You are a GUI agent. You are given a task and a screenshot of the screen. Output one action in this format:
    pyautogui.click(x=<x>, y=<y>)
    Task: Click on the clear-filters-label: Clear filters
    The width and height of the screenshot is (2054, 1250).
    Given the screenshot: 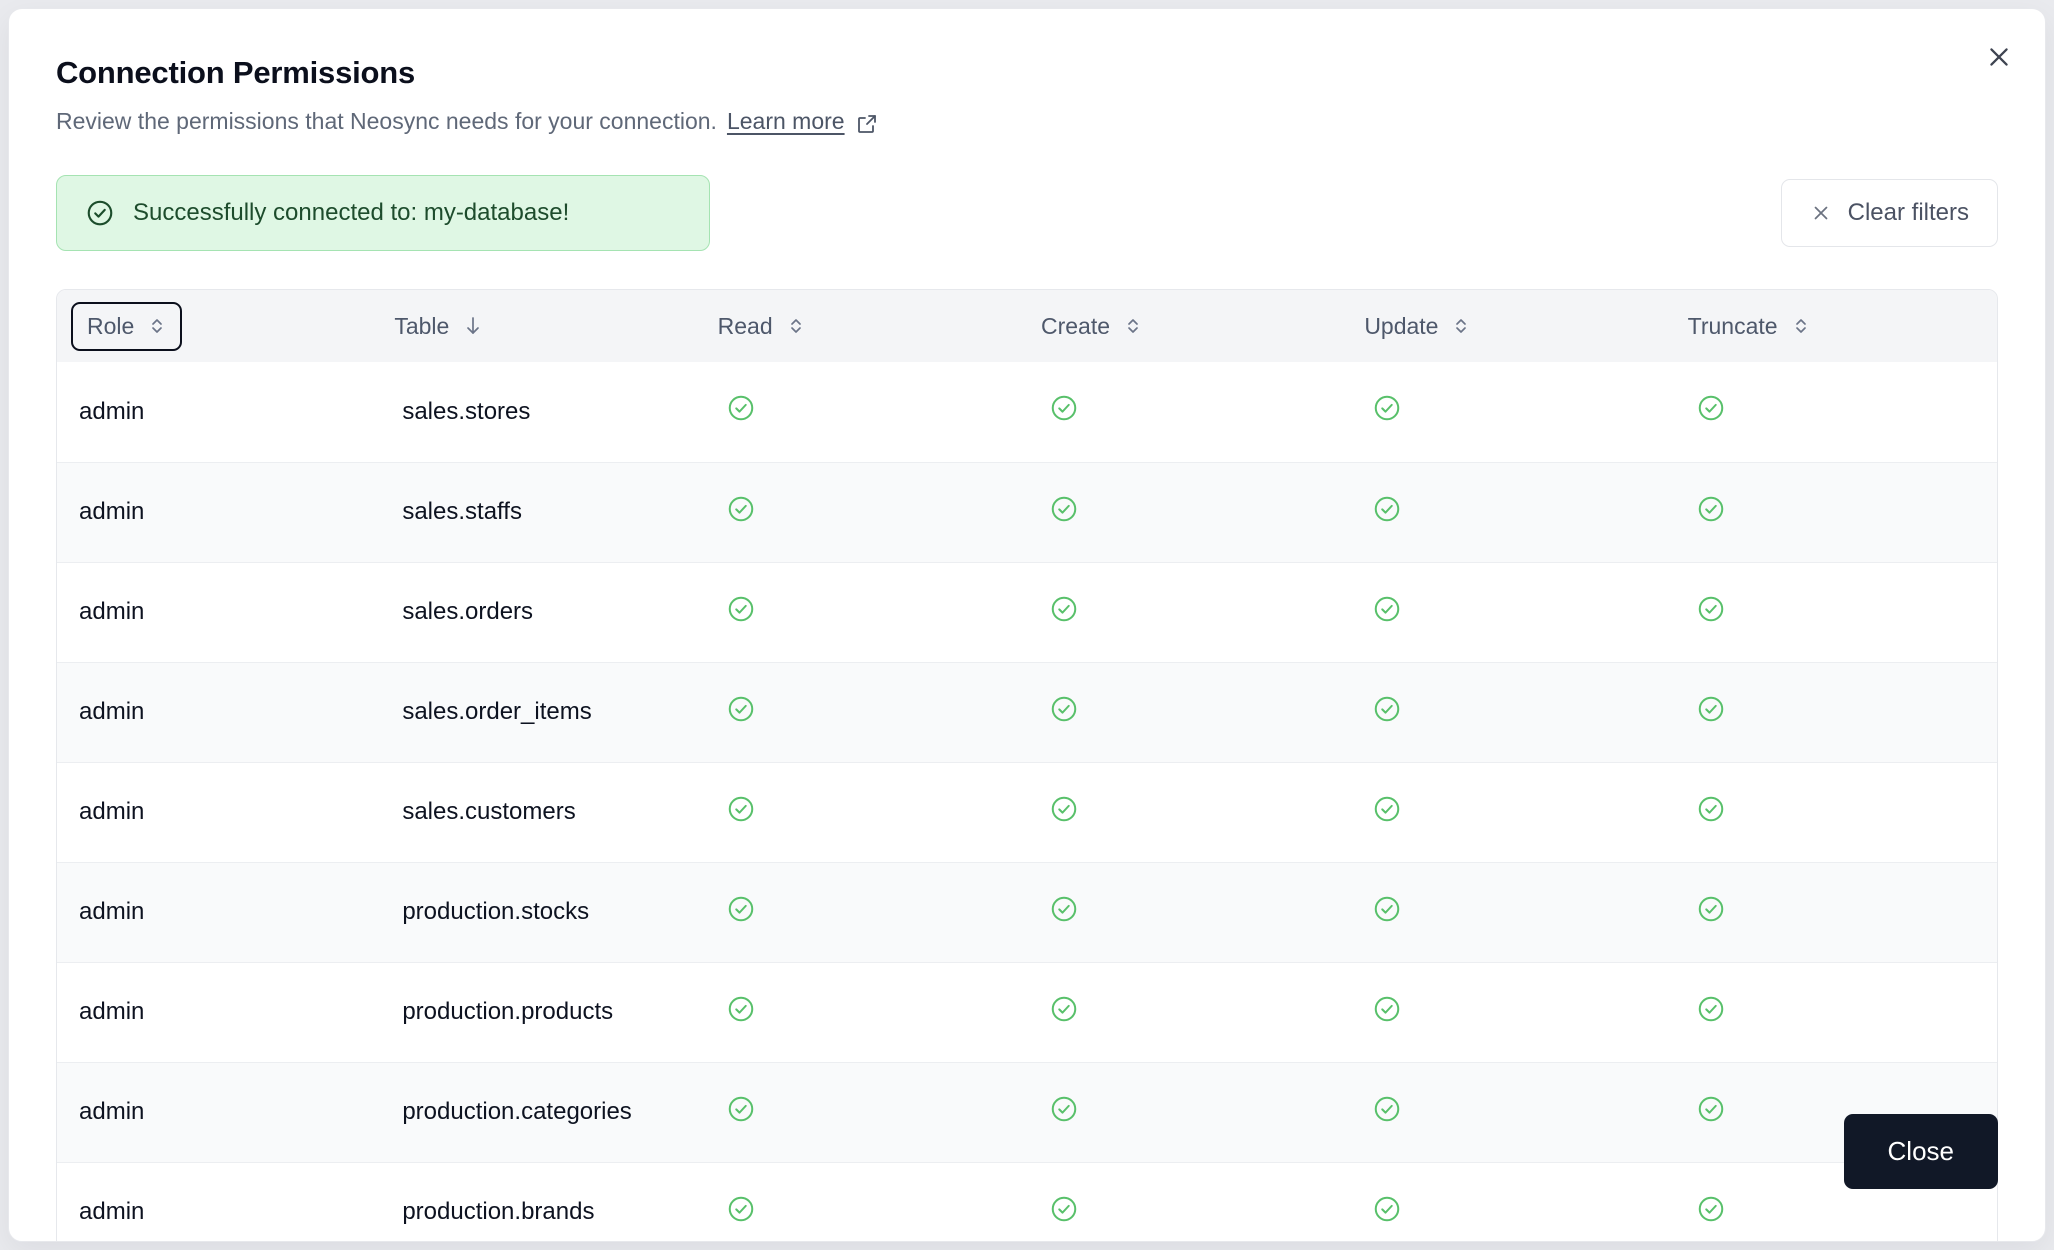 What is the action you would take?
    pyautogui.click(x=1908, y=213)
    